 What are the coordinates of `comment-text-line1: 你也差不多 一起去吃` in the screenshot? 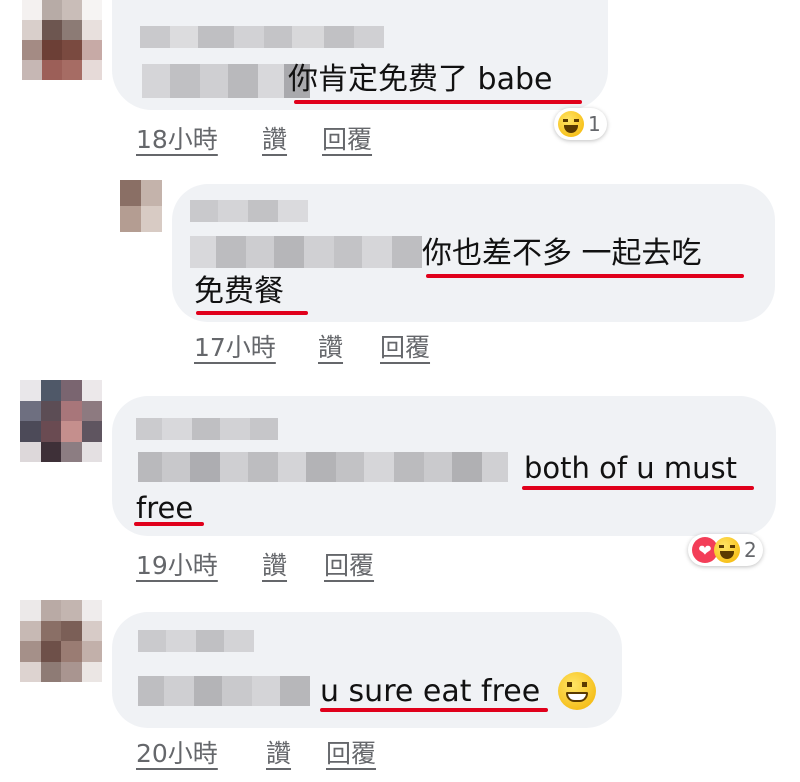 It's located at (562, 253).